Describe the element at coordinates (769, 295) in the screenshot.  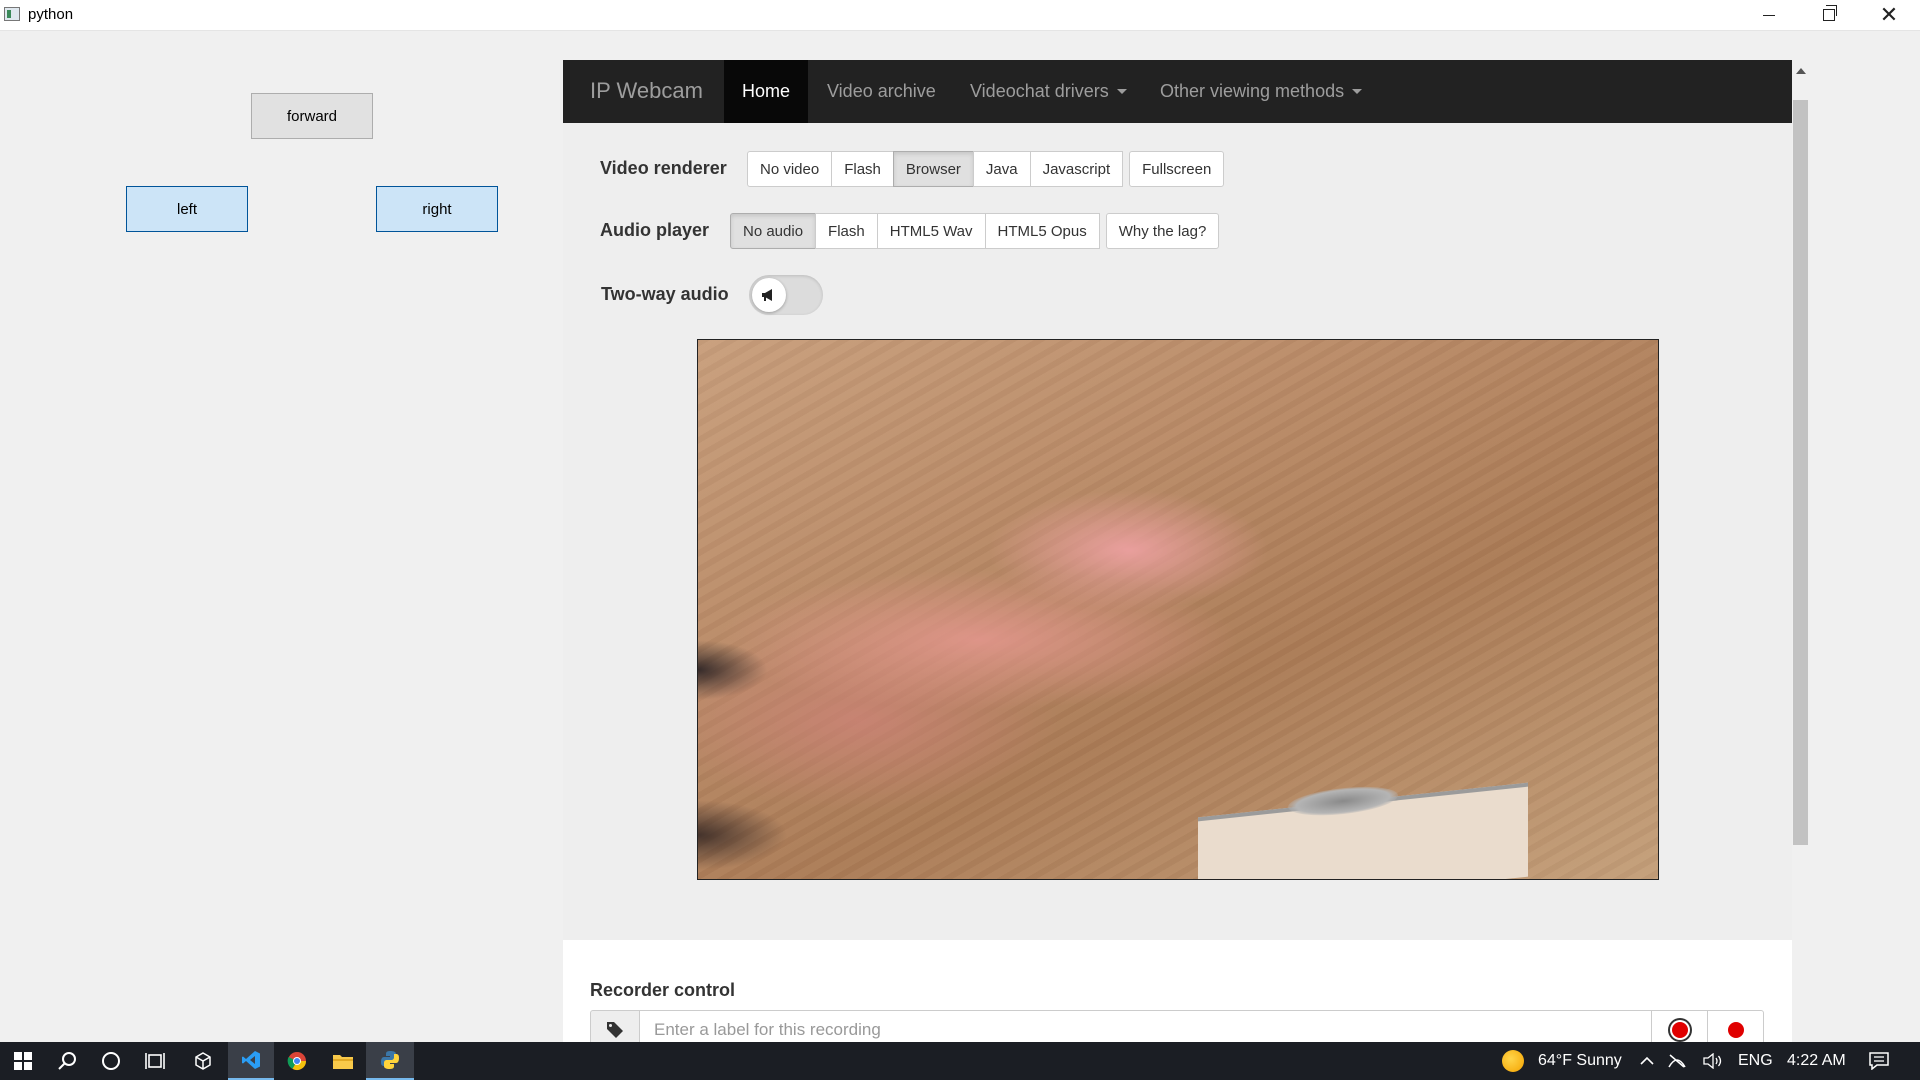
I see `megaphone-icon` at that location.